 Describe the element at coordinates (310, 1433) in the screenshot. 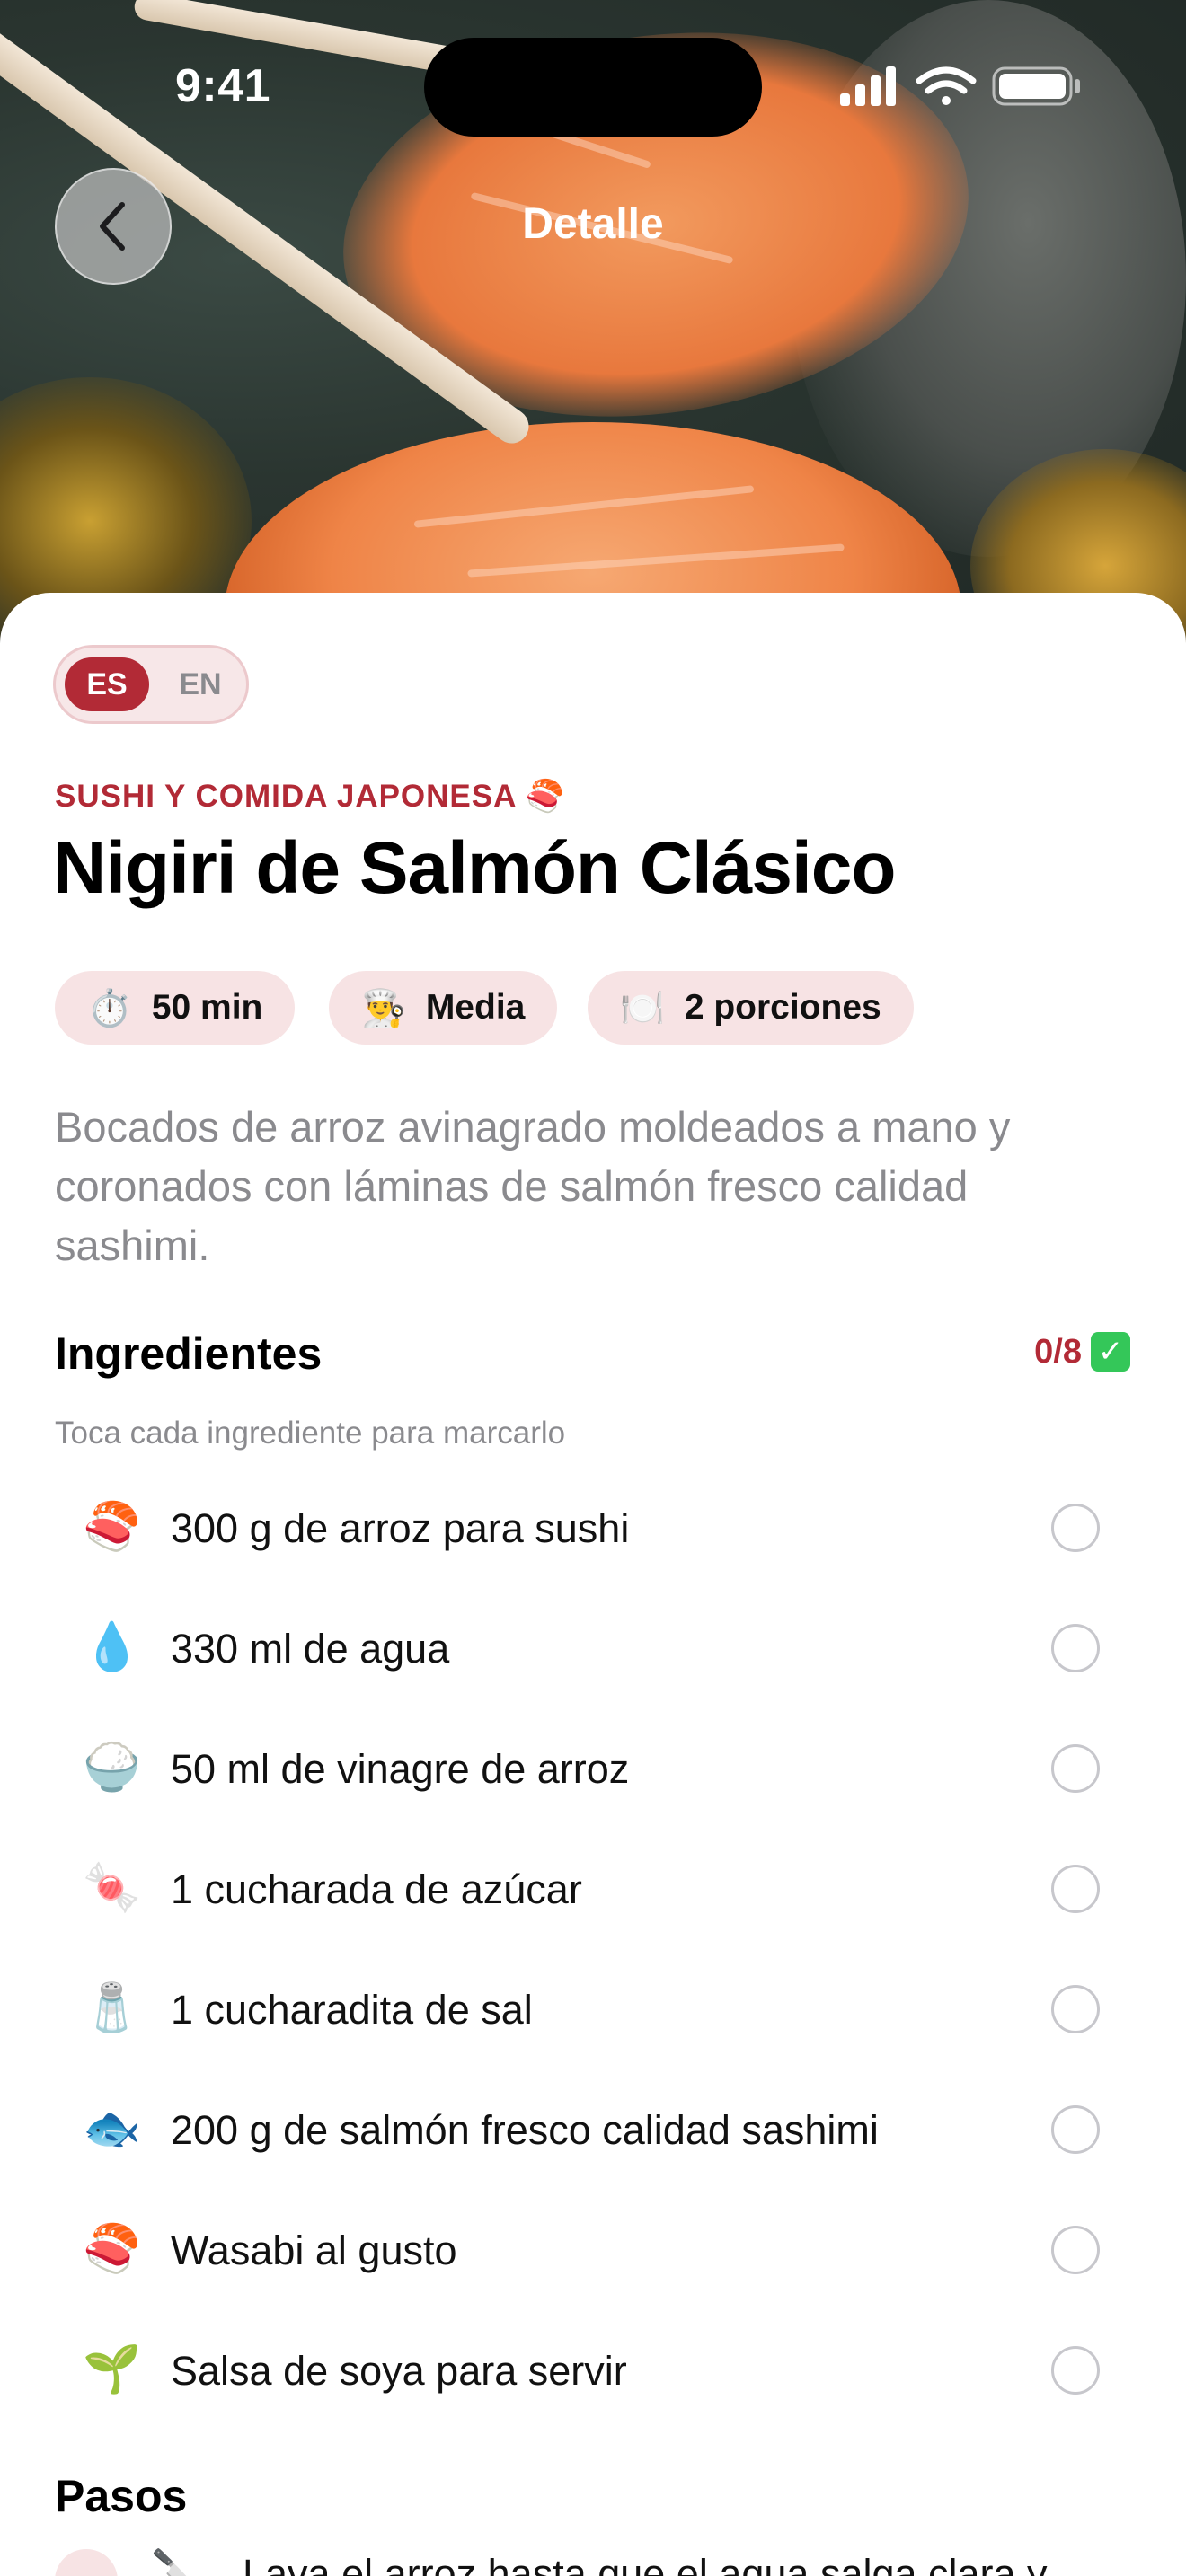

I see `ingredients-hint: Toca cada ingrediente para marcarlo` at that location.